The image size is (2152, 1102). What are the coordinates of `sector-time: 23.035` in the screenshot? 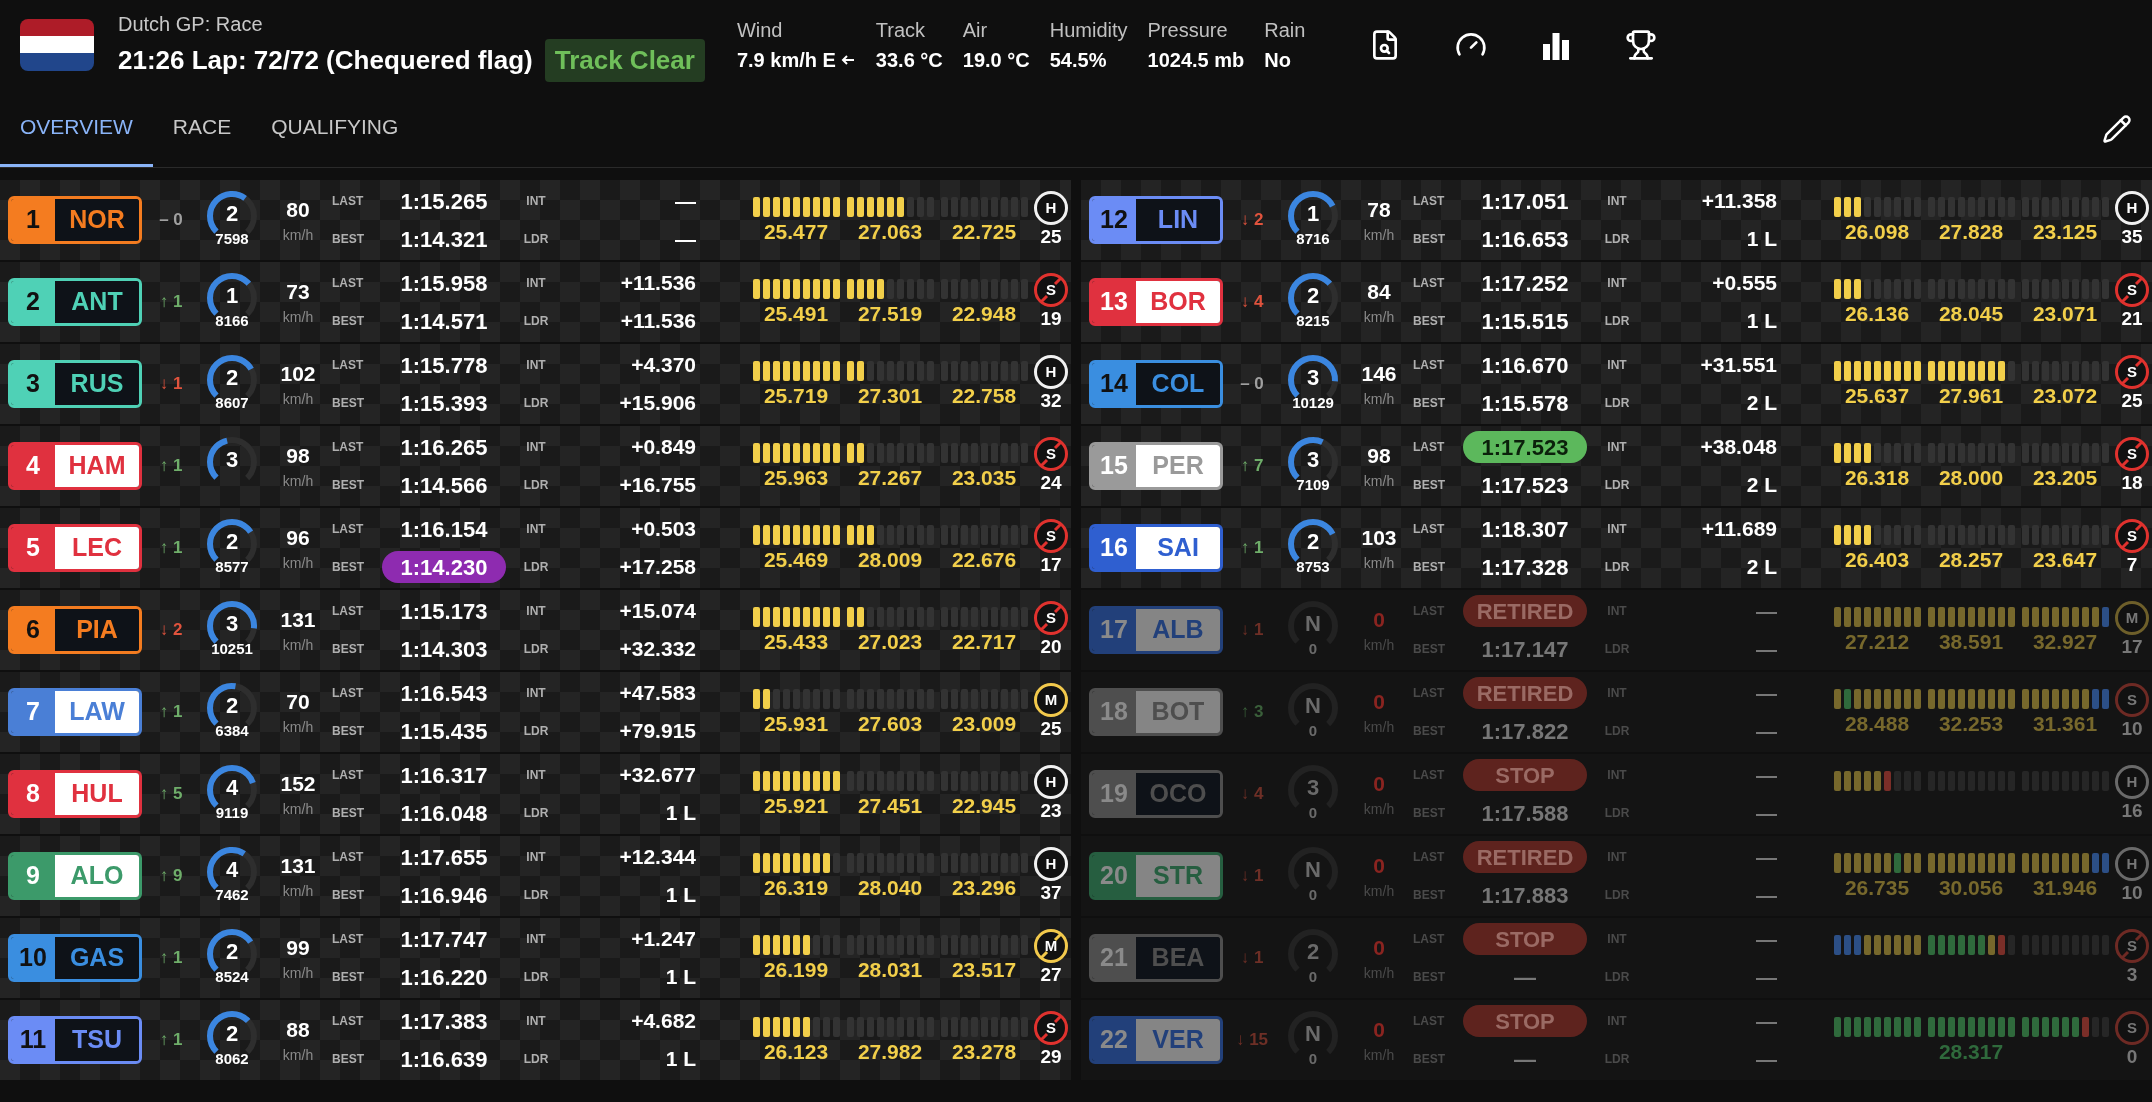 It's located at (984, 477).